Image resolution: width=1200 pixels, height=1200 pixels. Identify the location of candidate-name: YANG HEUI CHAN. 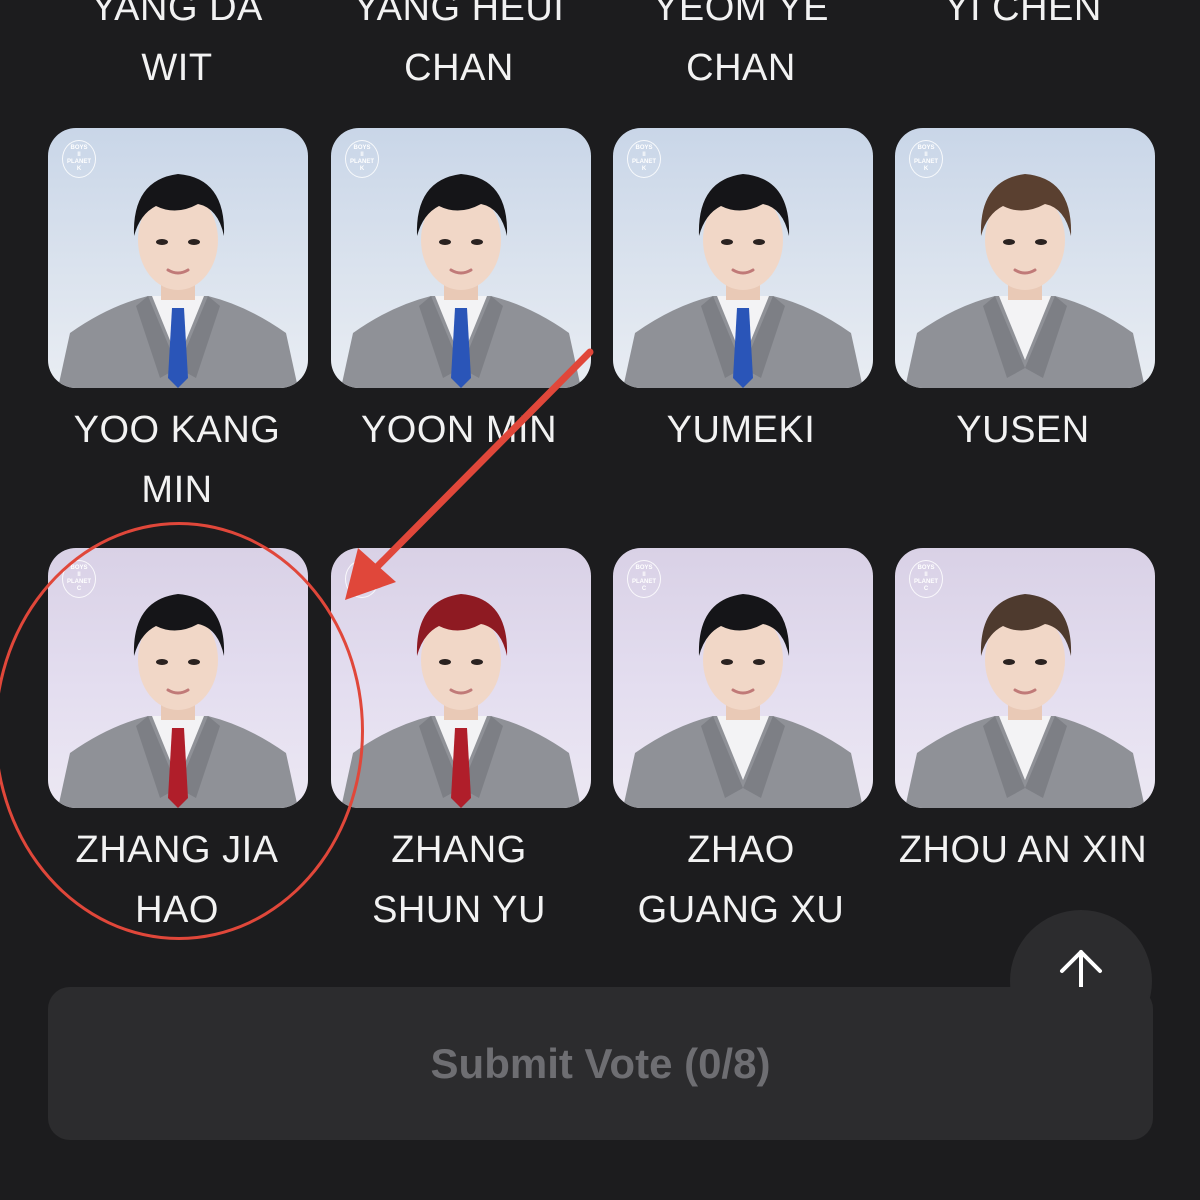
(459, 44).